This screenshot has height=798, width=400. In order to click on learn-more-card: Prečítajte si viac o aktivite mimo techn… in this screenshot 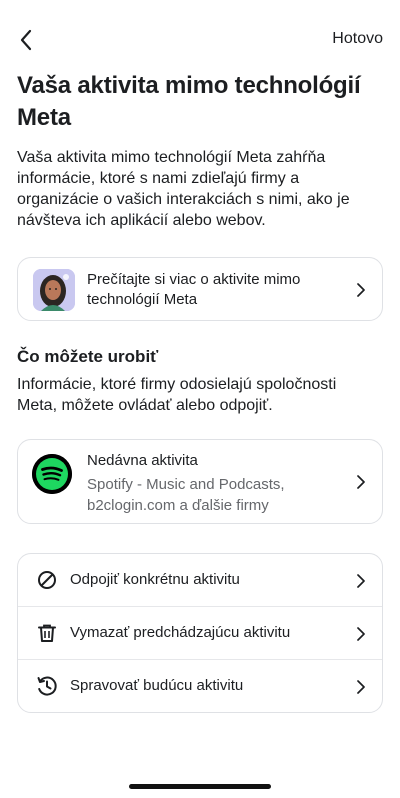, I will do `click(200, 289)`.